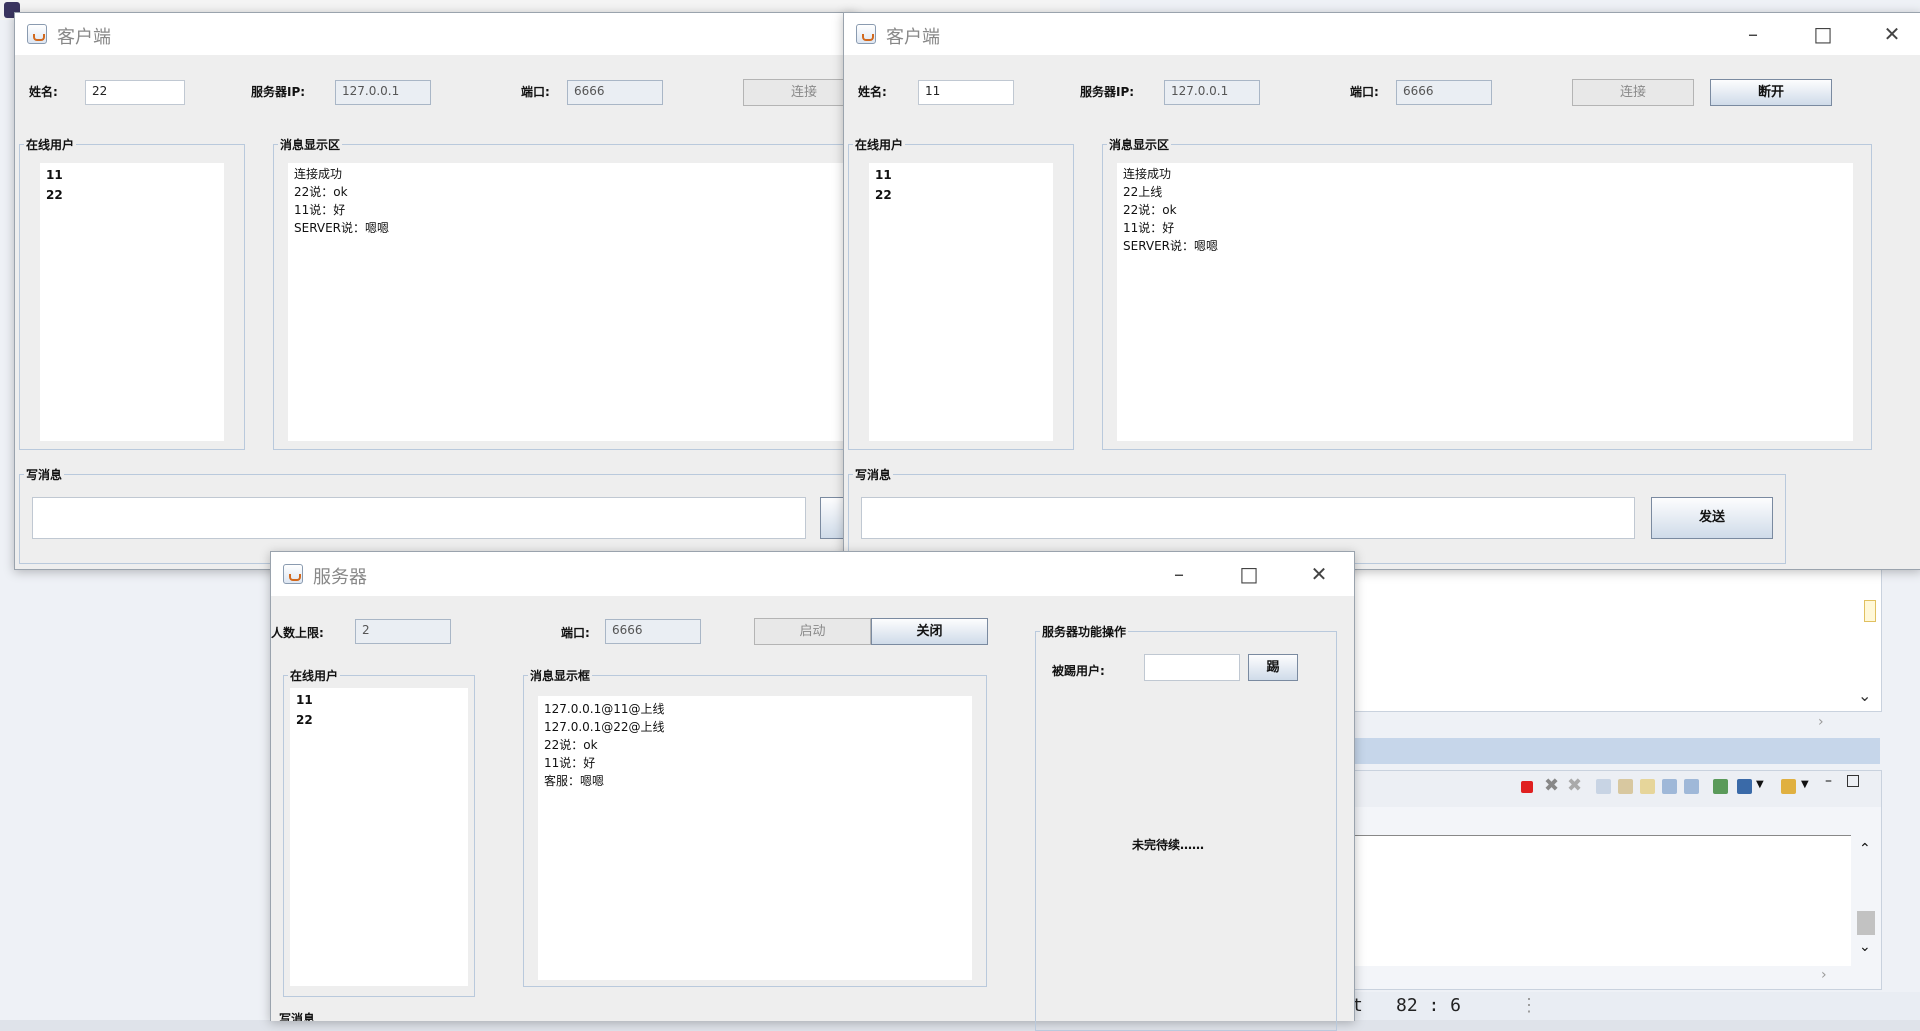 The image size is (1920, 1031). What do you see at coordinates (1603, 786) in the screenshot?
I see `clear-console-icon` at bounding box center [1603, 786].